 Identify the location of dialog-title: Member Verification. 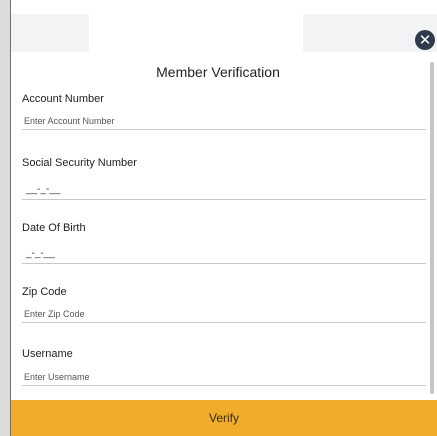
(218, 72).